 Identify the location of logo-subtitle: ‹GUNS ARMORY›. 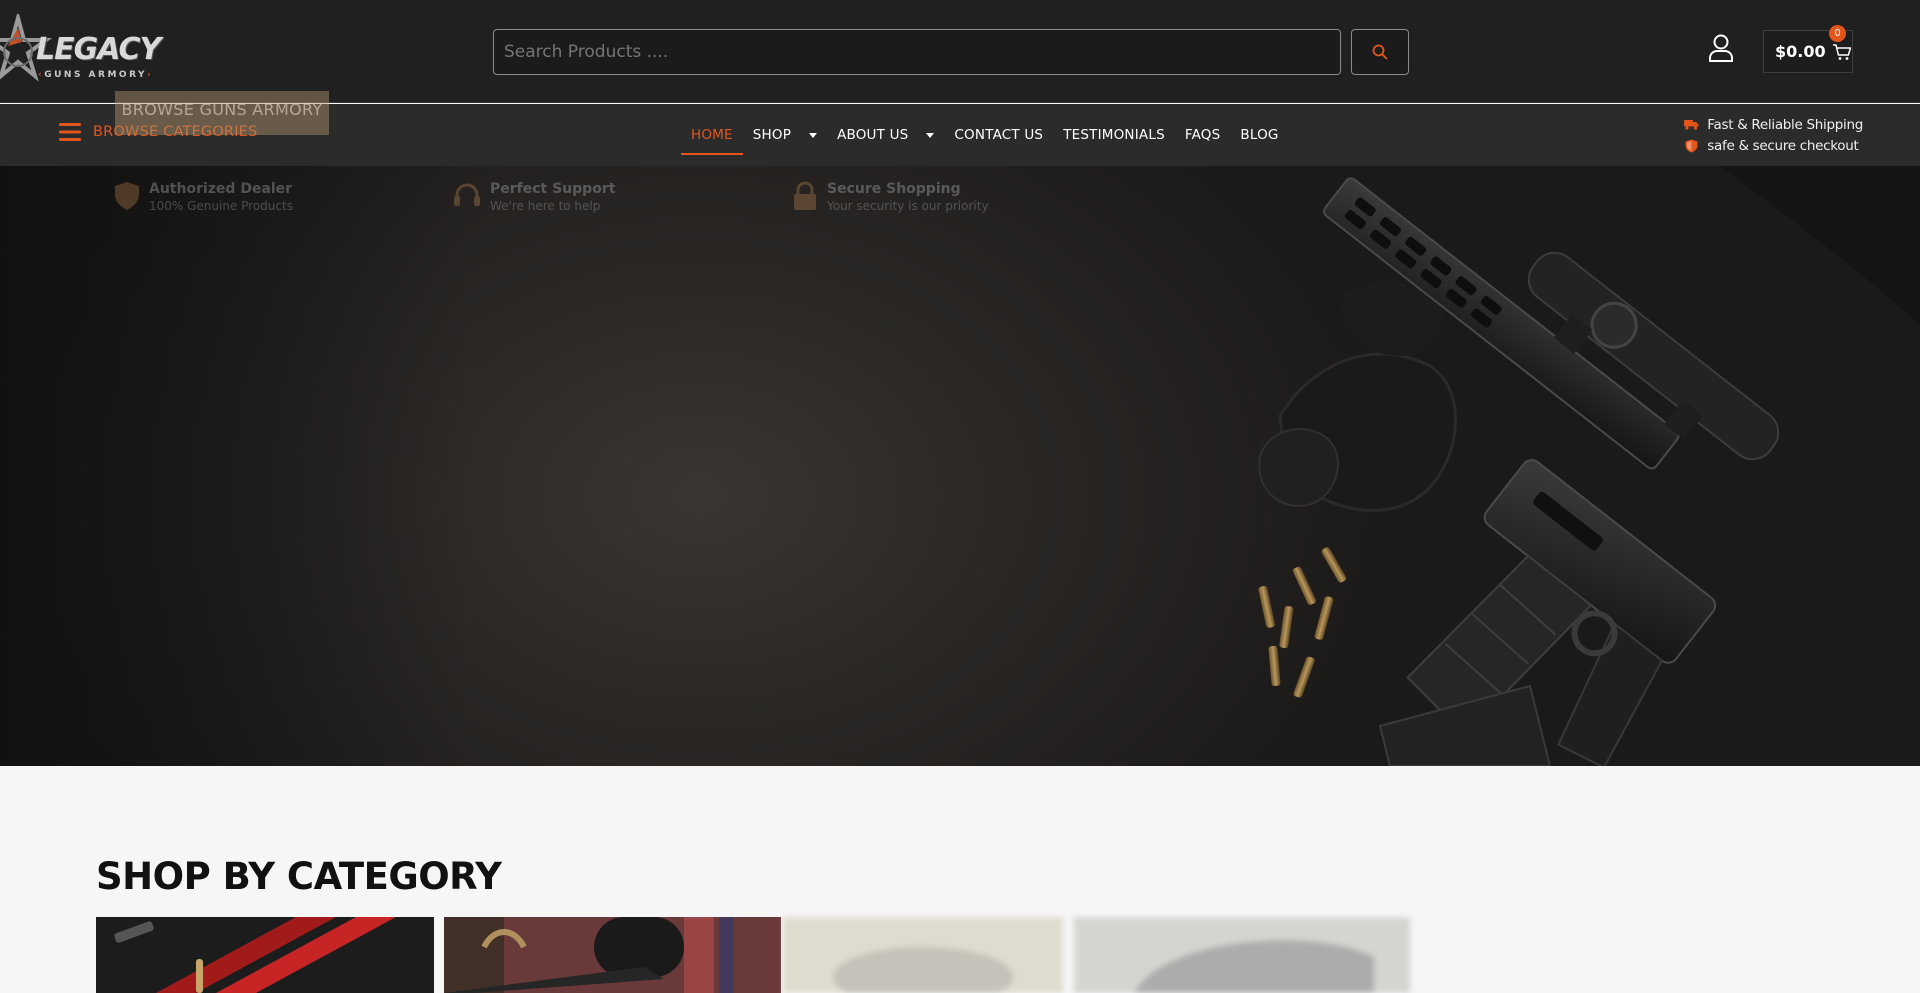
(96, 75).